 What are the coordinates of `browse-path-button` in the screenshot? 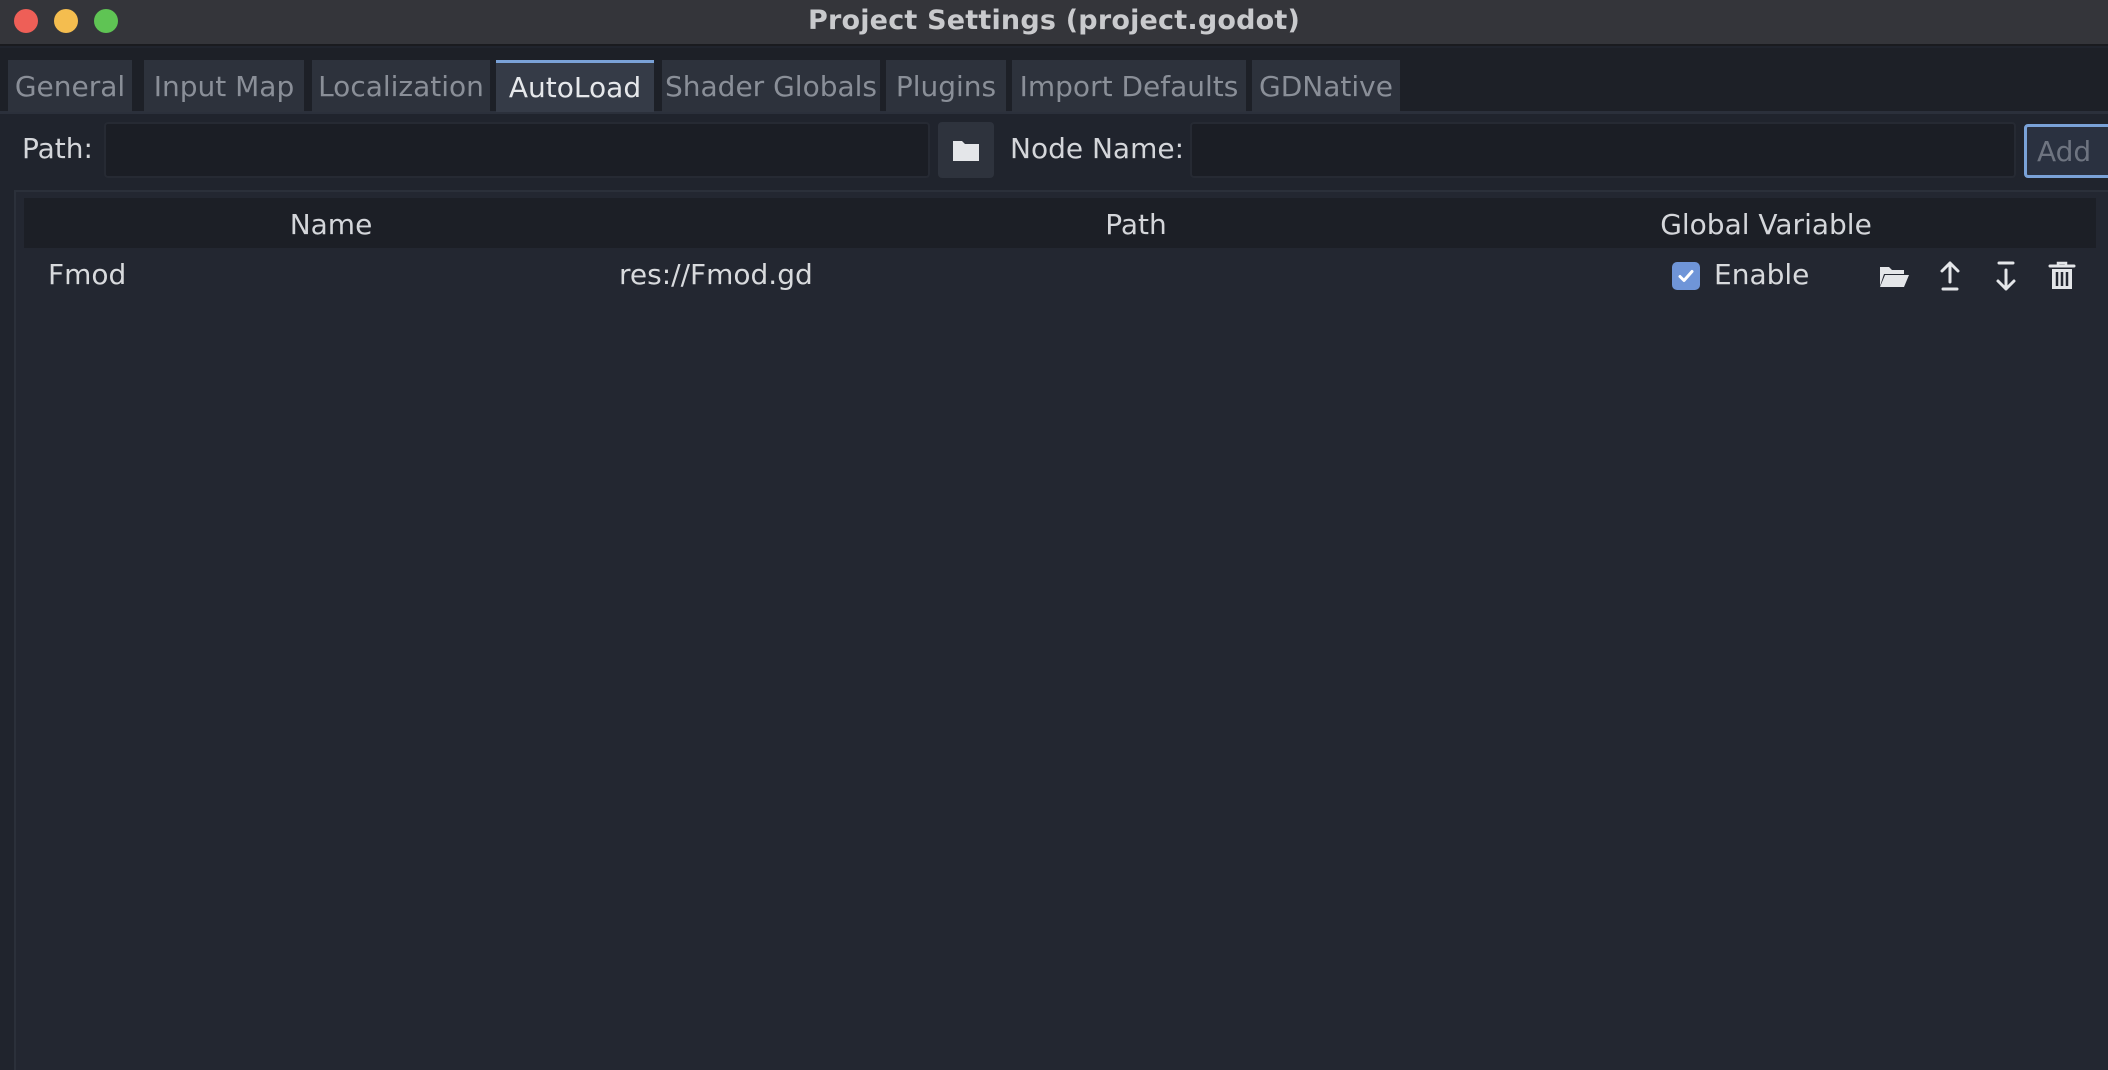 It's located at (966, 150).